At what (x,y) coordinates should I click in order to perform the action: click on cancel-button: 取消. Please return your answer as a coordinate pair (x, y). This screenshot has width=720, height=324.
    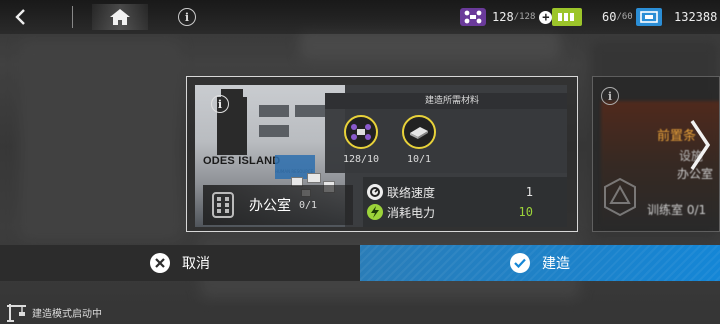
    Looking at the image, I should click on (180, 263).